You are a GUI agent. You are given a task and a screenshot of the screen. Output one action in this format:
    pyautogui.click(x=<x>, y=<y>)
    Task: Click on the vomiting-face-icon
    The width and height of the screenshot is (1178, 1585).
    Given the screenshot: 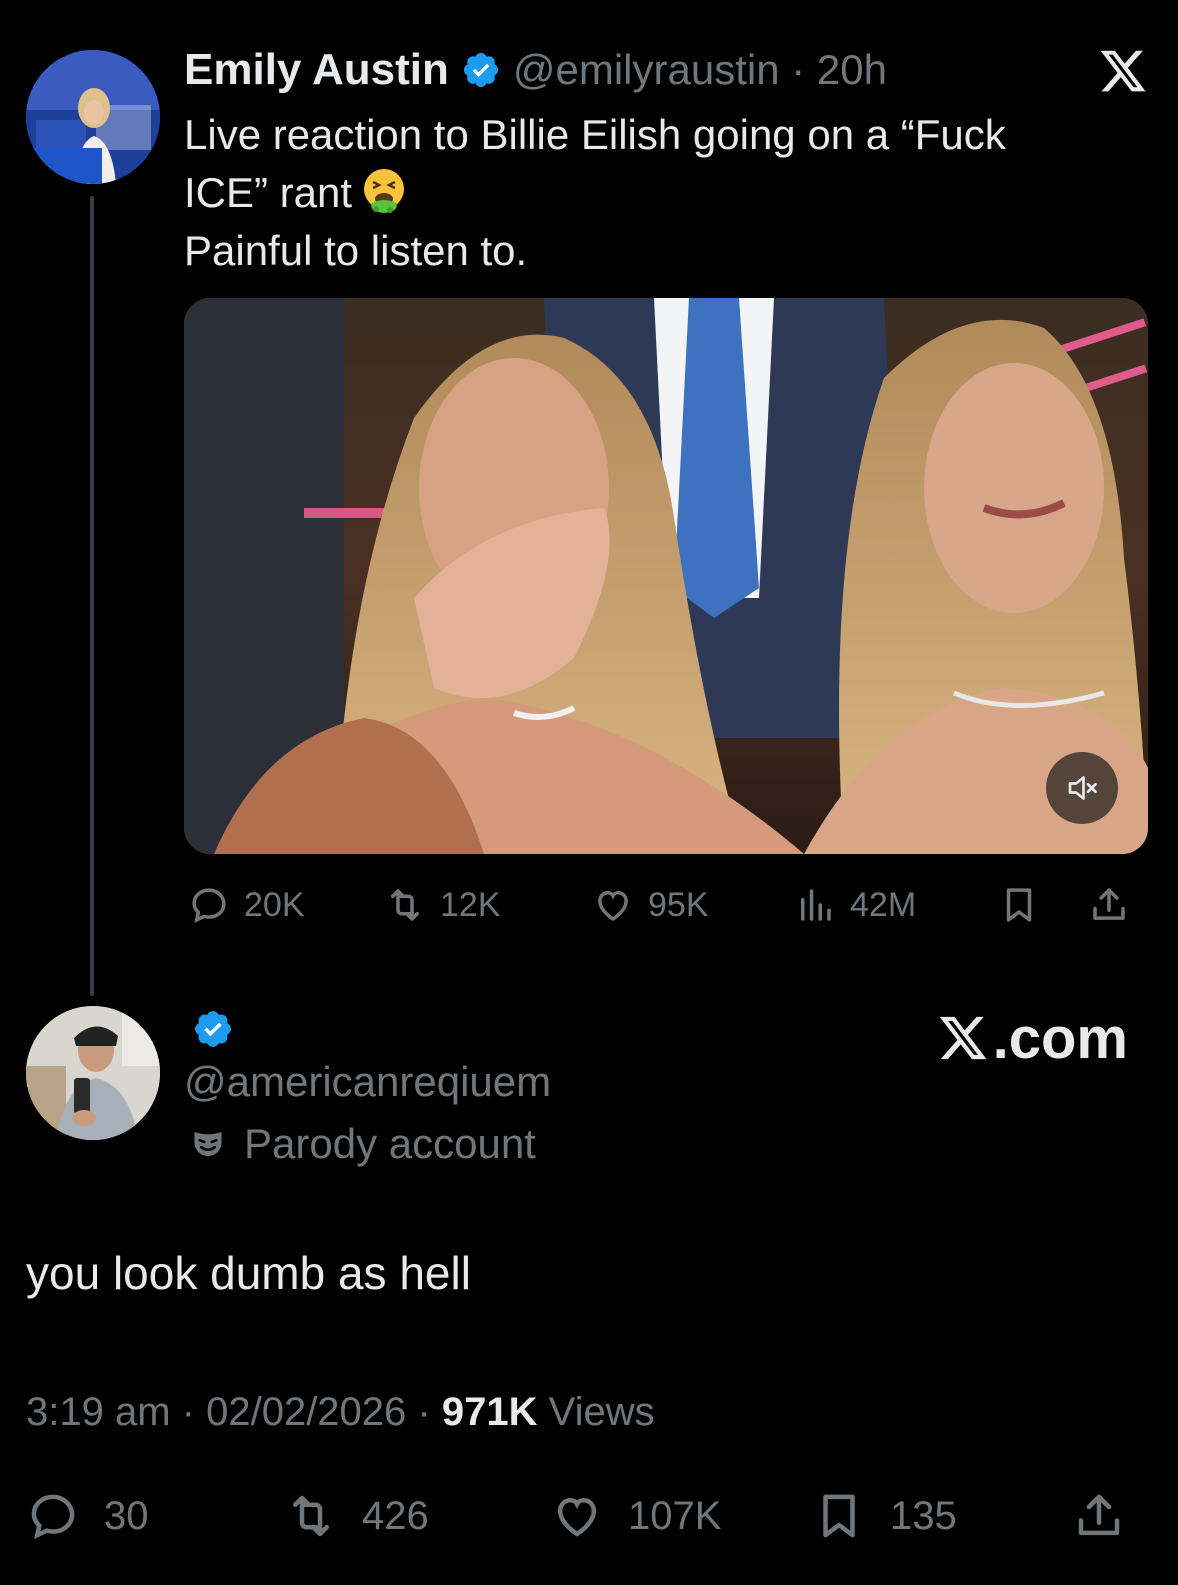 What is the action you would take?
    pyautogui.click(x=384, y=191)
    